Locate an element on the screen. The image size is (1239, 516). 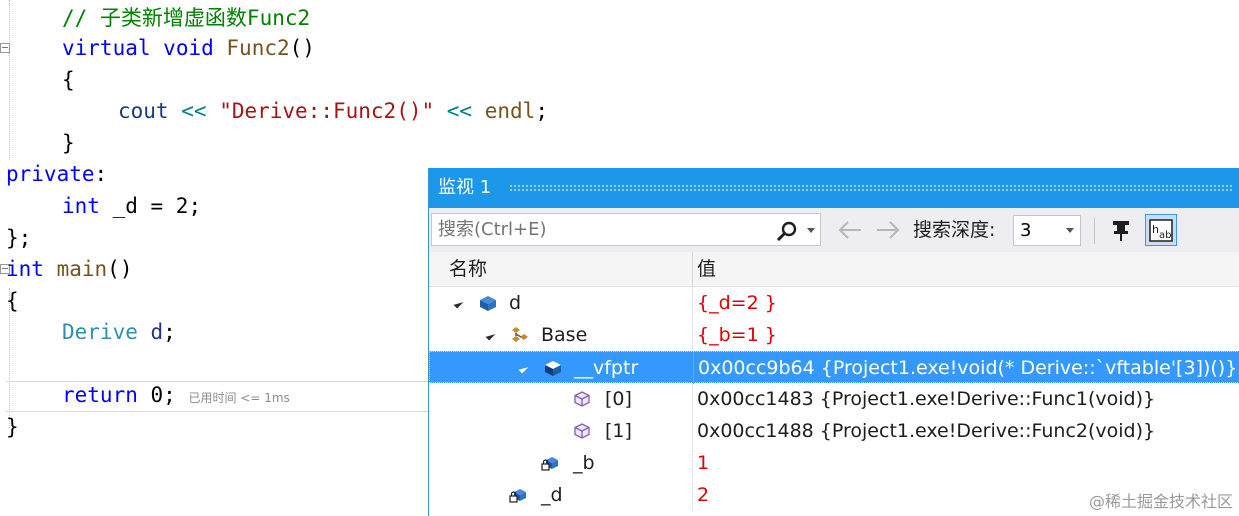
code-line-10: { is located at coordinates (12, 301).